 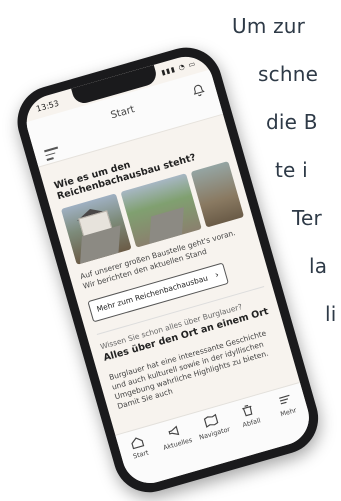 What do you see at coordinates (141, 454) in the screenshot?
I see `tab-label: Start` at bounding box center [141, 454].